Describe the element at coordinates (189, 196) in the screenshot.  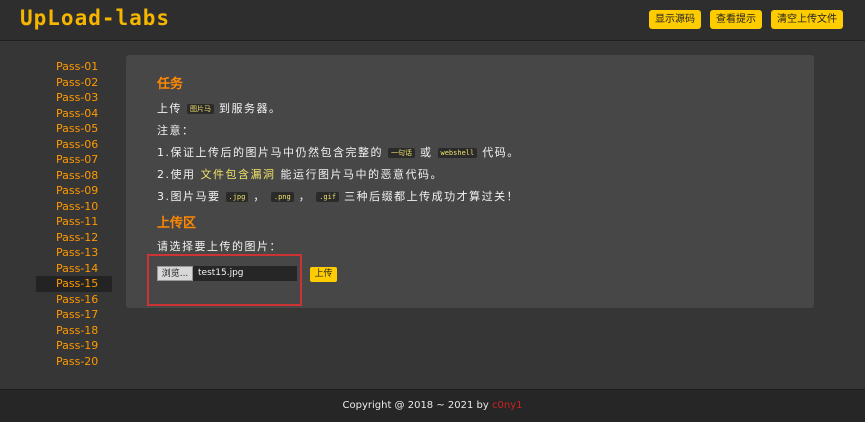
I see `task-line-5-pre: 3.图片马要` at that location.